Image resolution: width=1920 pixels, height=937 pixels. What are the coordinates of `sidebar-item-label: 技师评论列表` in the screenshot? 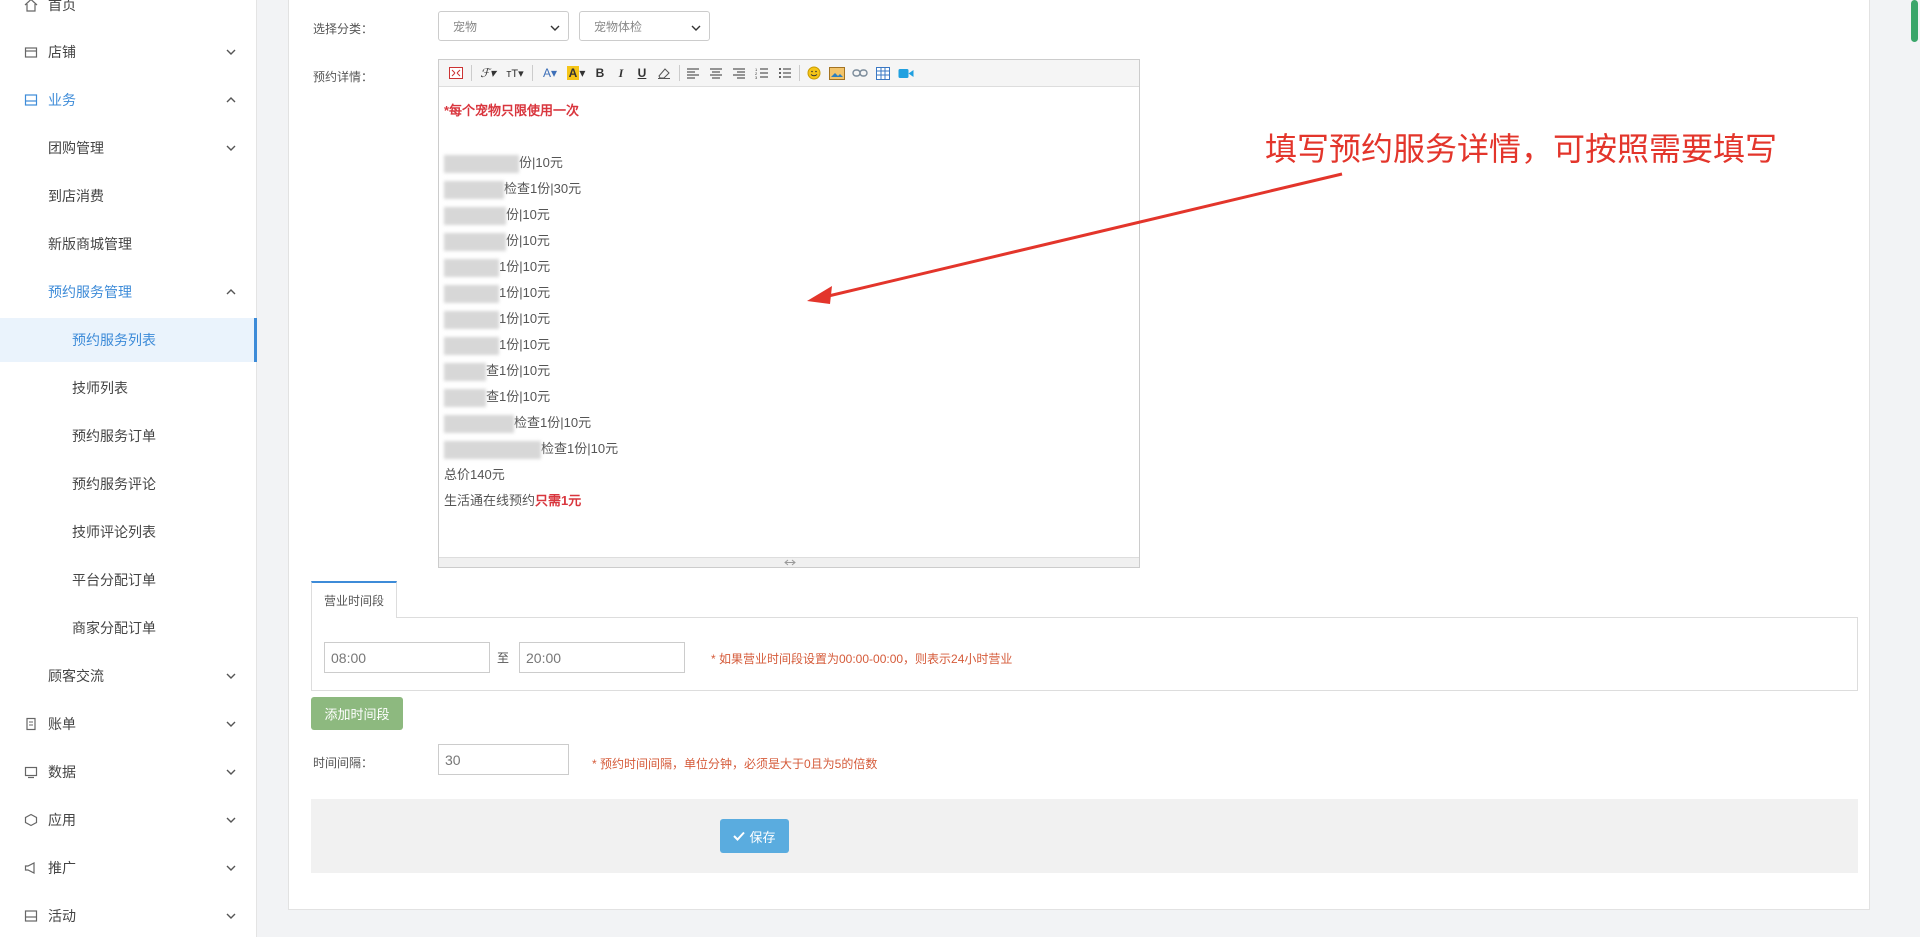 It's located at (114, 532).